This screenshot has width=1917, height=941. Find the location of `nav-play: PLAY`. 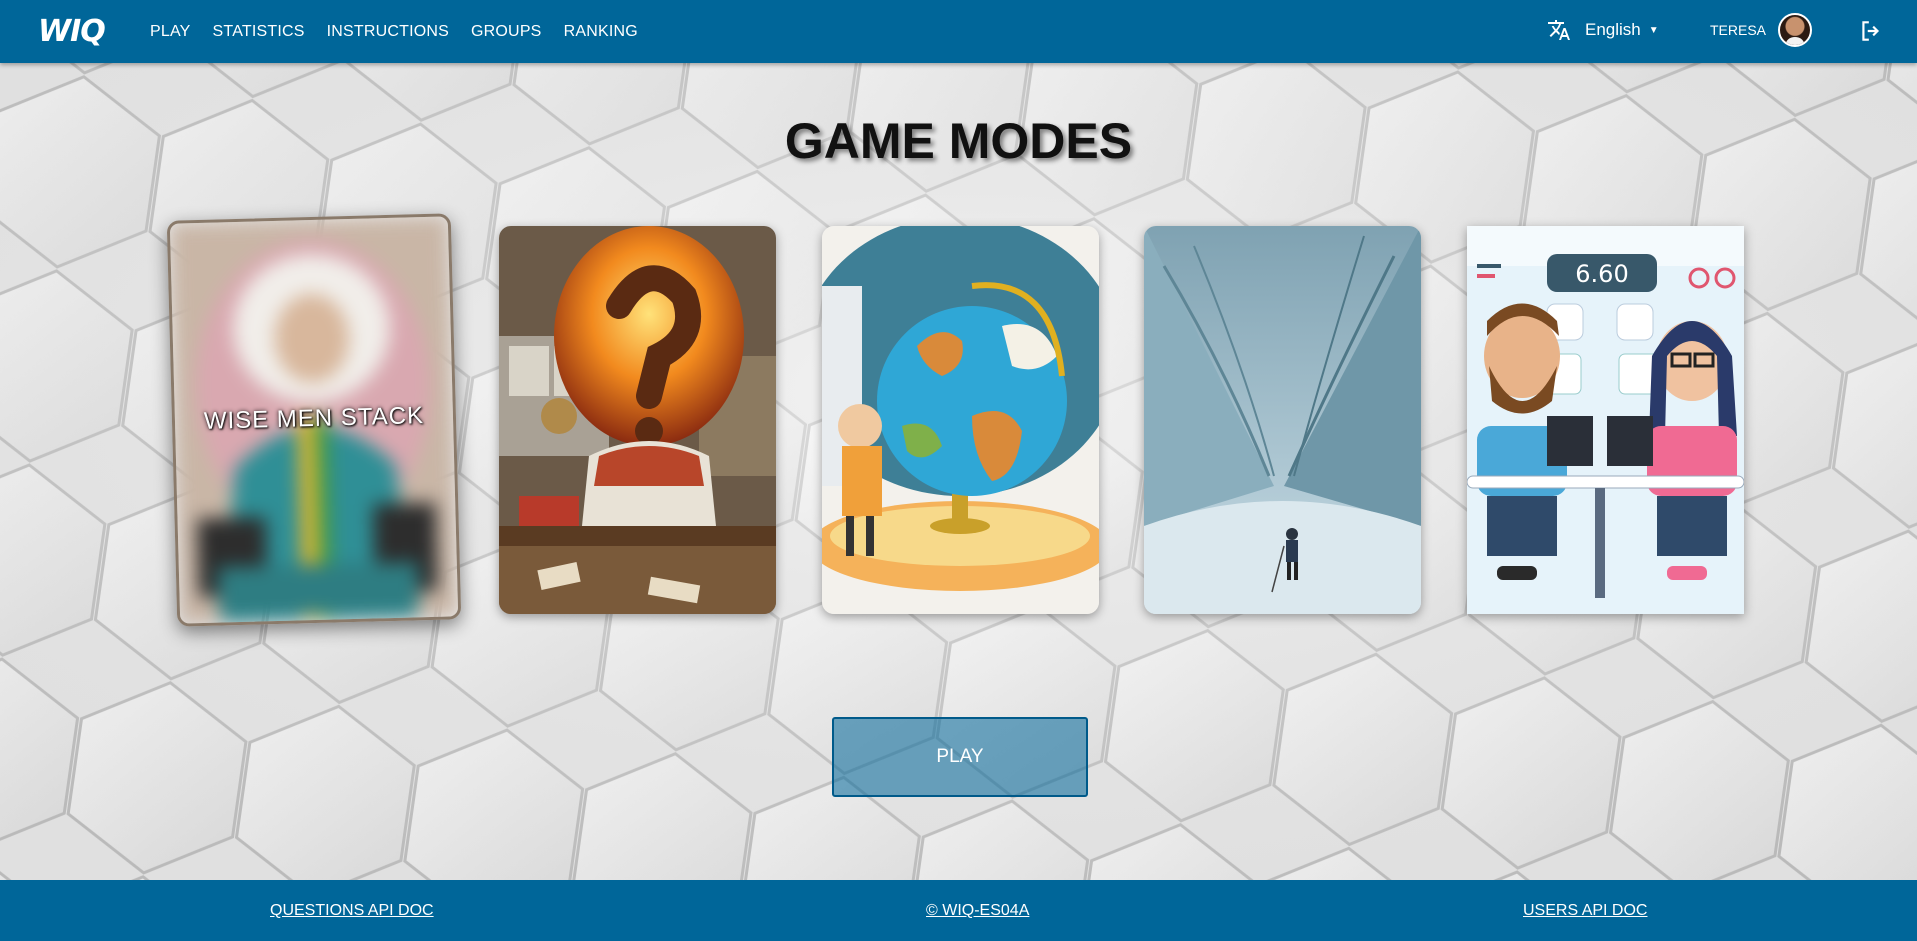

nav-play: PLAY is located at coordinates (170, 32).